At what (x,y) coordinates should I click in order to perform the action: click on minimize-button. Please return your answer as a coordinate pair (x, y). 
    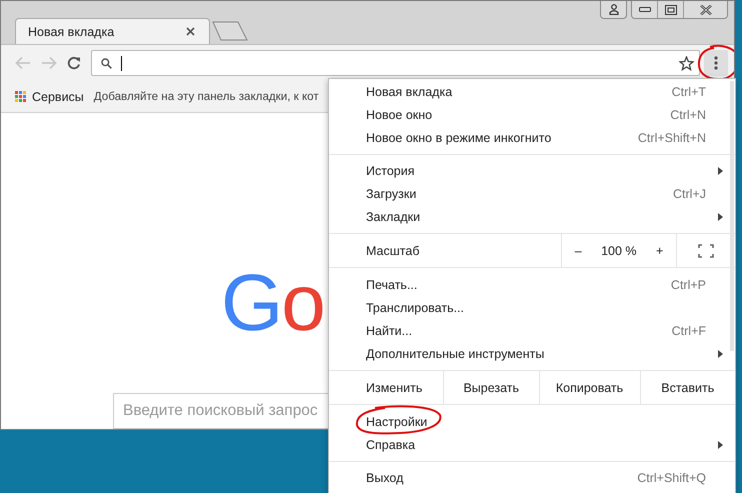
    Looking at the image, I should click on (645, 9).